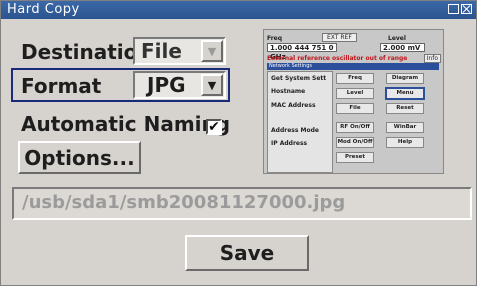 Image resolution: width=477 pixels, height=286 pixels. I want to click on format-select: JPG ▼, so click(179, 85).